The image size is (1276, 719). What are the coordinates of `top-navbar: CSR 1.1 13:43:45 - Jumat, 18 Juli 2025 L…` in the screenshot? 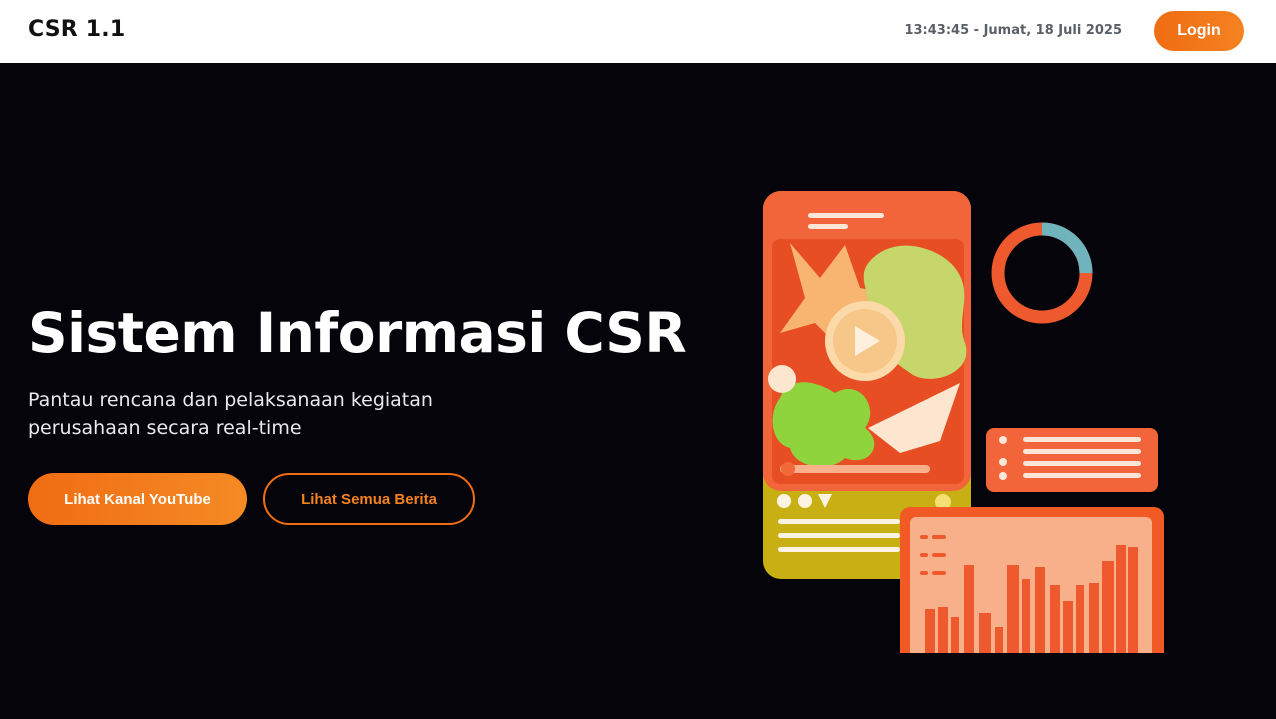 It's located at (638, 31).